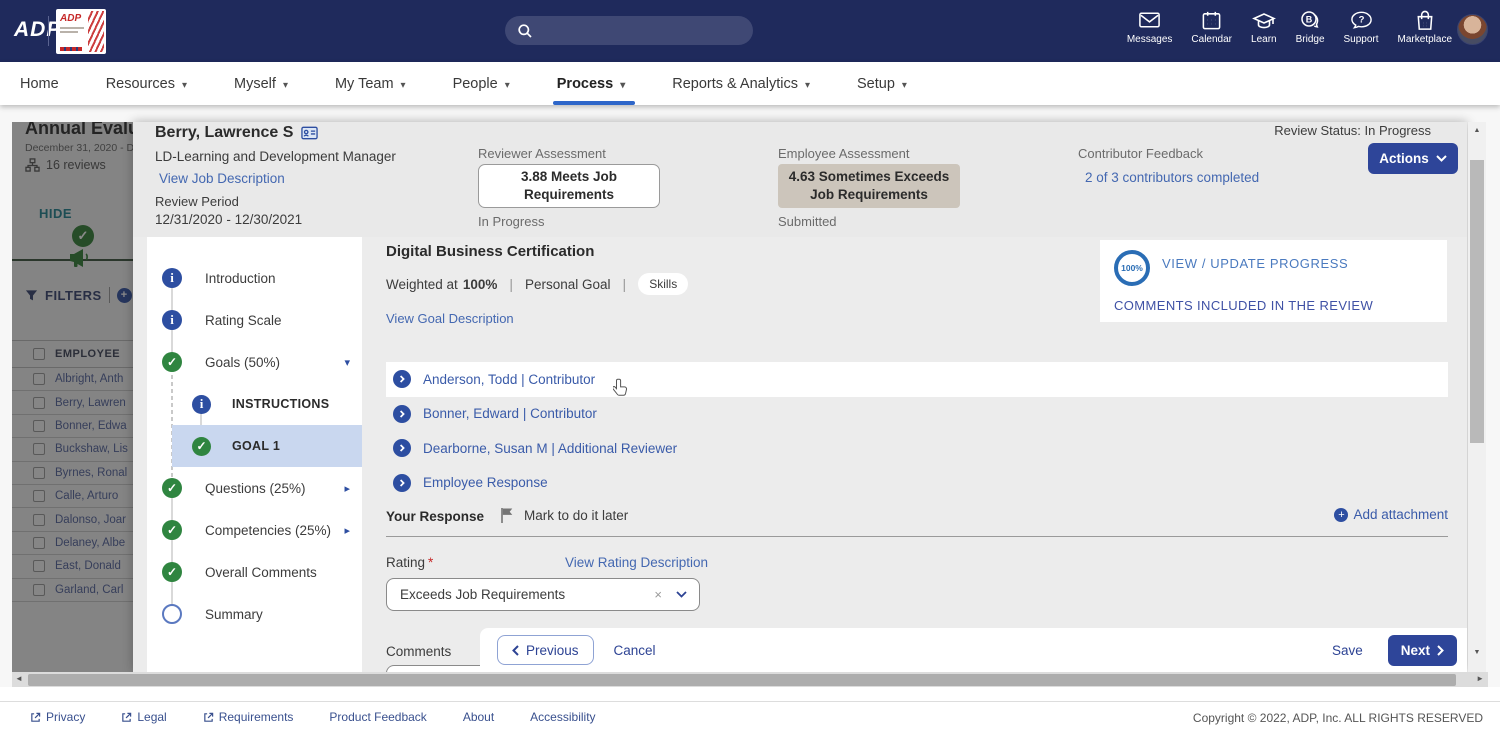 The image size is (1500, 732). I want to click on required-asterisk: *, so click(431, 562).